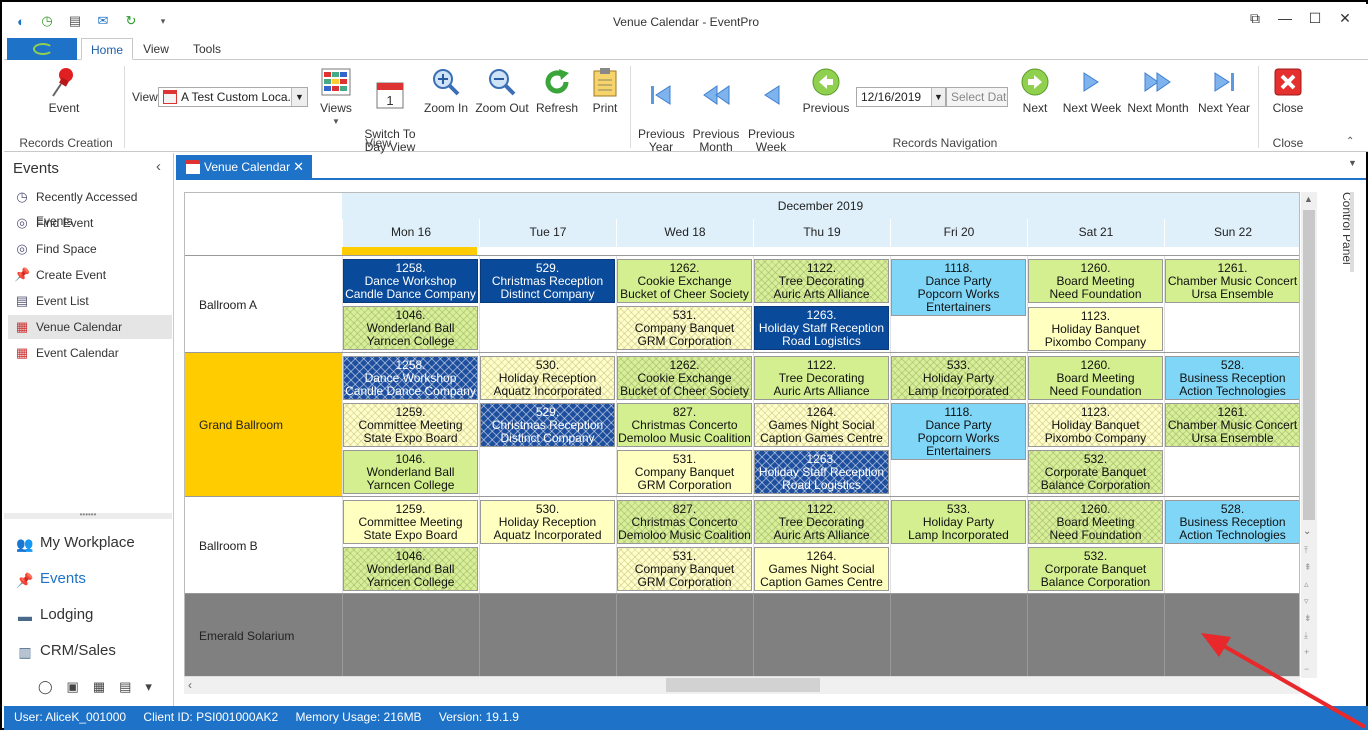 The width and height of the screenshot is (1368, 732). Describe the element at coordinates (1345, 20) in the screenshot. I see `close-window-button: ✕` at that location.